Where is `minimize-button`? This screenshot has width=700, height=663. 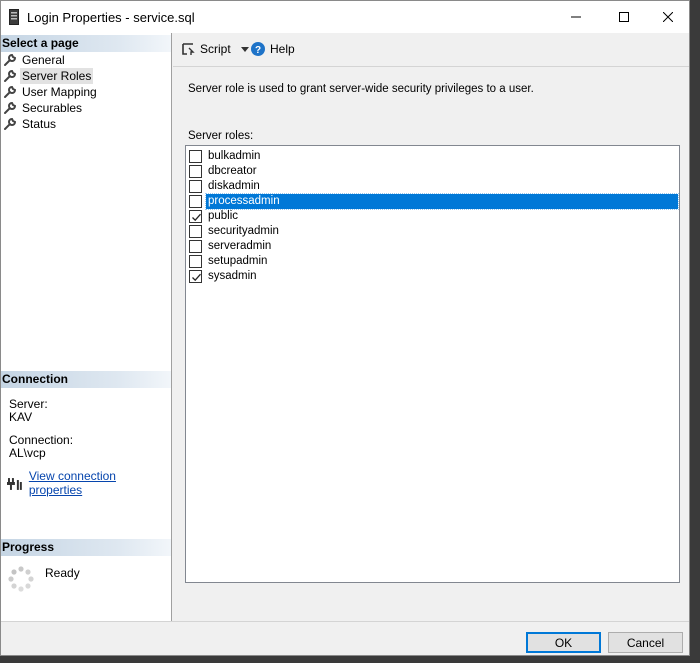 minimize-button is located at coordinates (576, 17).